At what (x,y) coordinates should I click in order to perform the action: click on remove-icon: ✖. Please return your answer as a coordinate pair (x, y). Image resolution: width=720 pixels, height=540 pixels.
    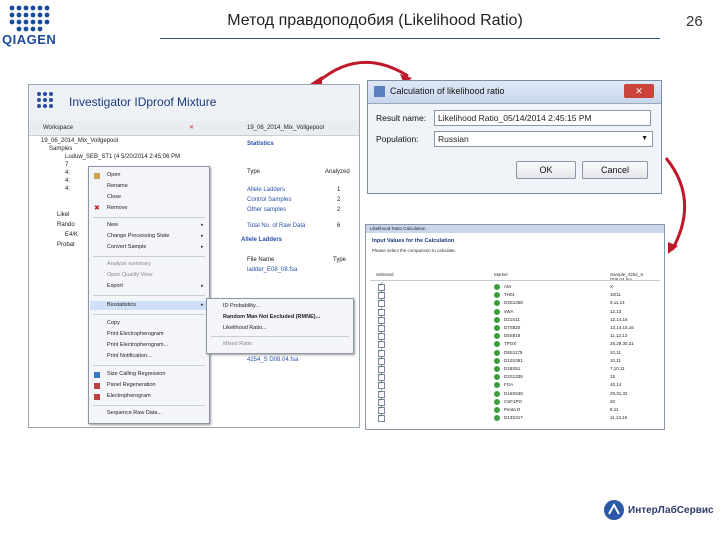
    Looking at the image, I should click on (97, 208).